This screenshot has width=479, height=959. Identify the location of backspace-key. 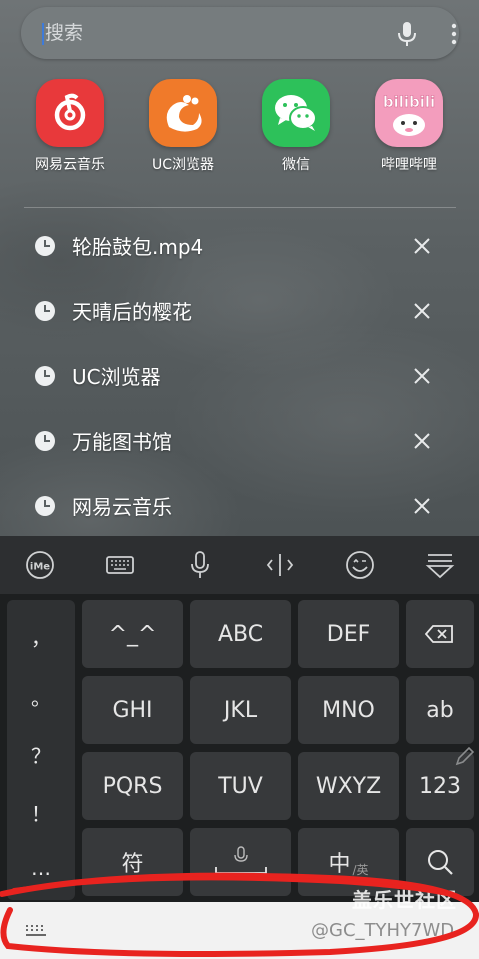
(440, 634).